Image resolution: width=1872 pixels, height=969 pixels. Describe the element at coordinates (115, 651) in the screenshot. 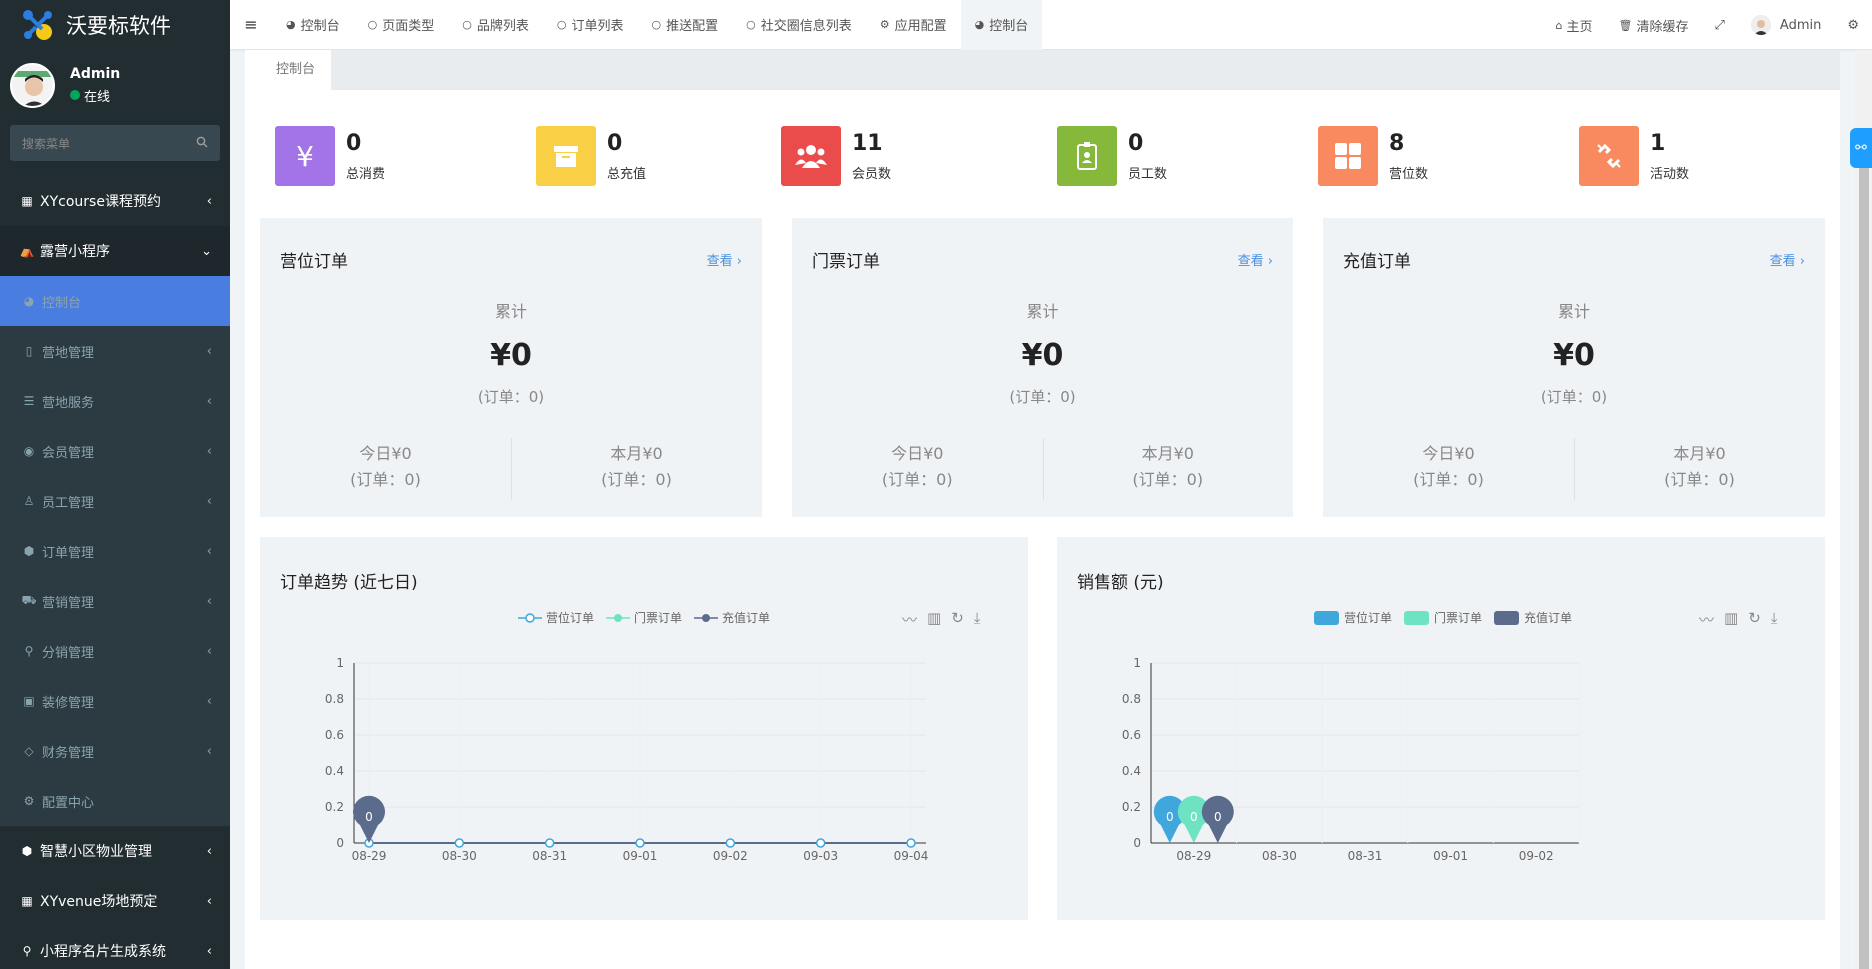

I see `sidebar-item-distribution: ⚲ 分销管理 ‹` at that location.